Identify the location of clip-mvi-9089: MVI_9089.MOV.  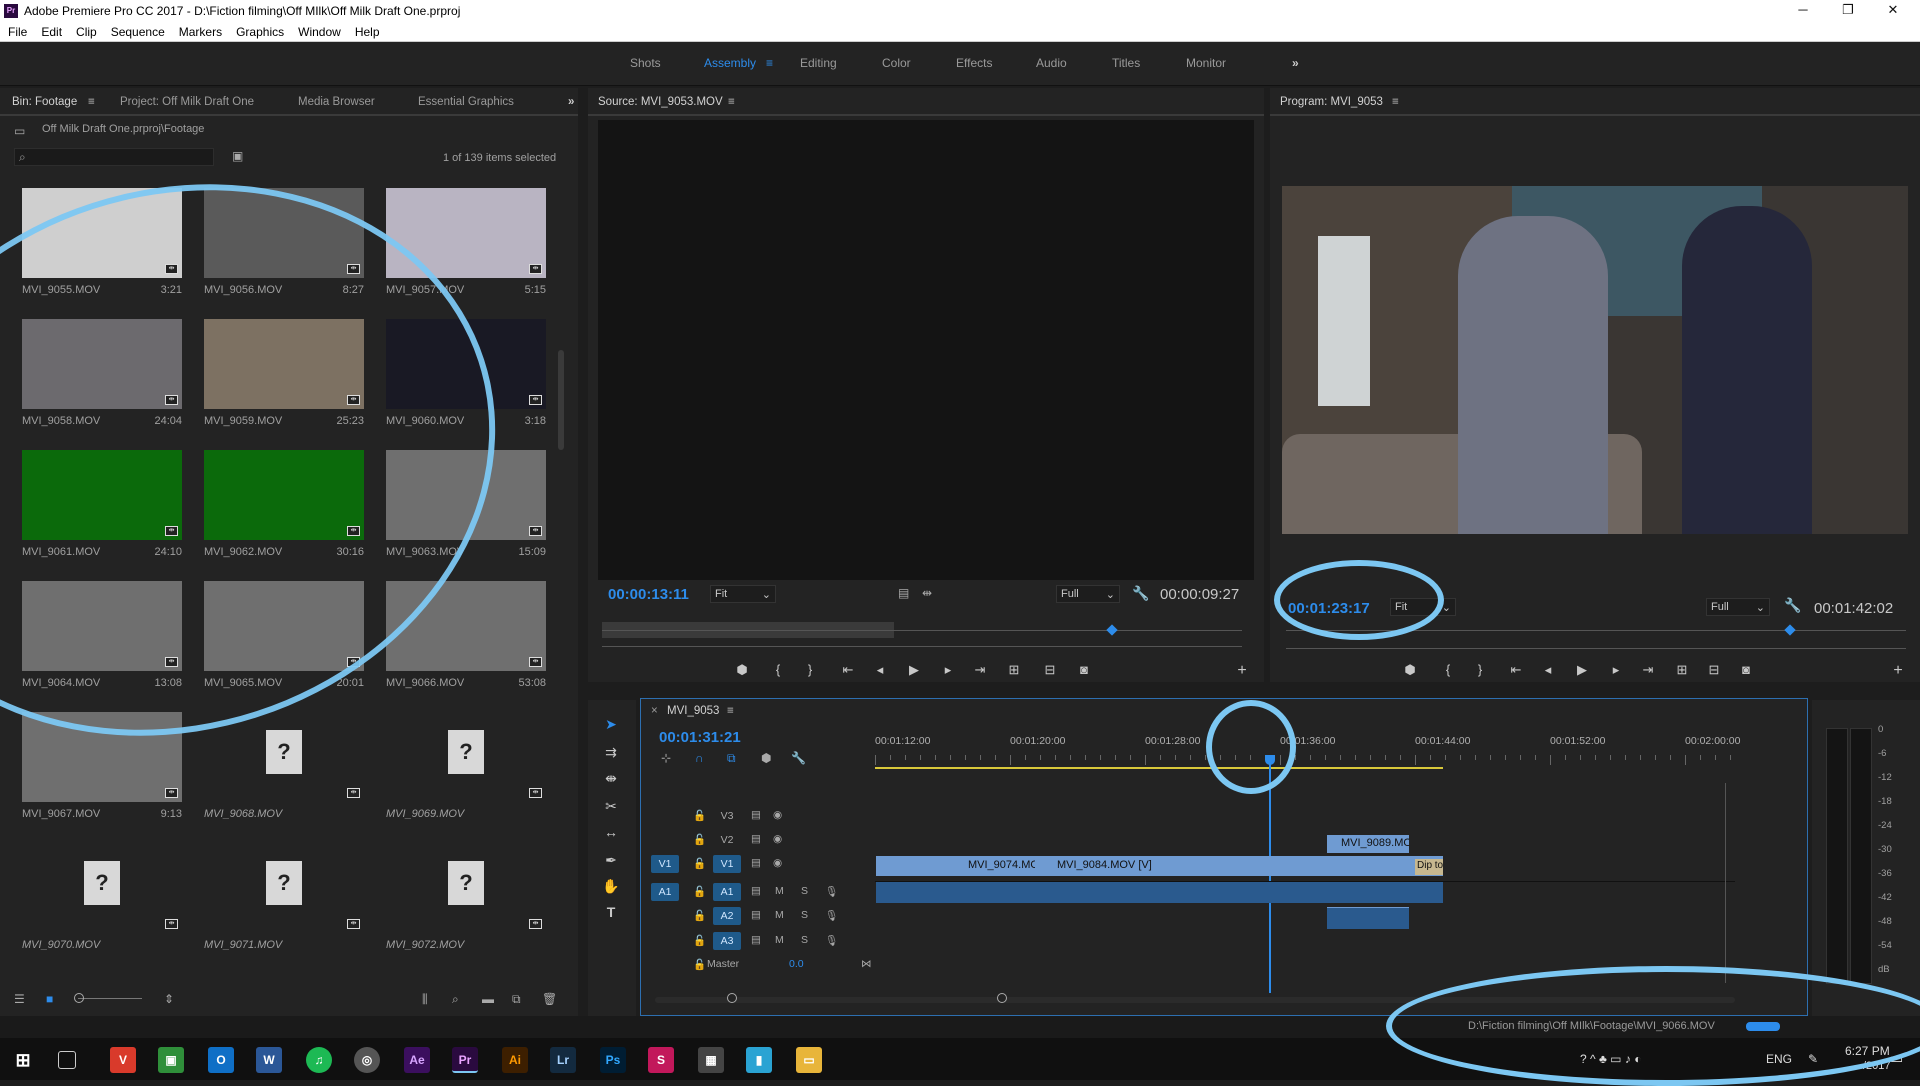
(1368, 844).